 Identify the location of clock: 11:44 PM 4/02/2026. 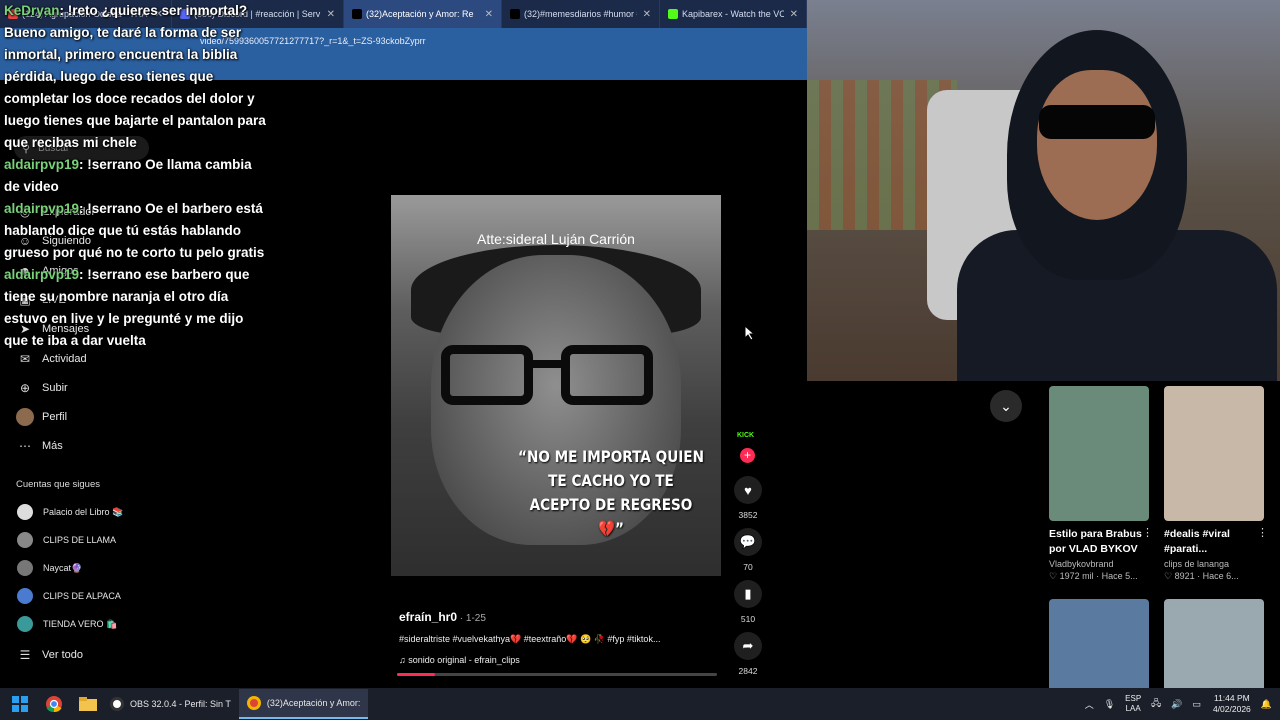
(1232, 704).